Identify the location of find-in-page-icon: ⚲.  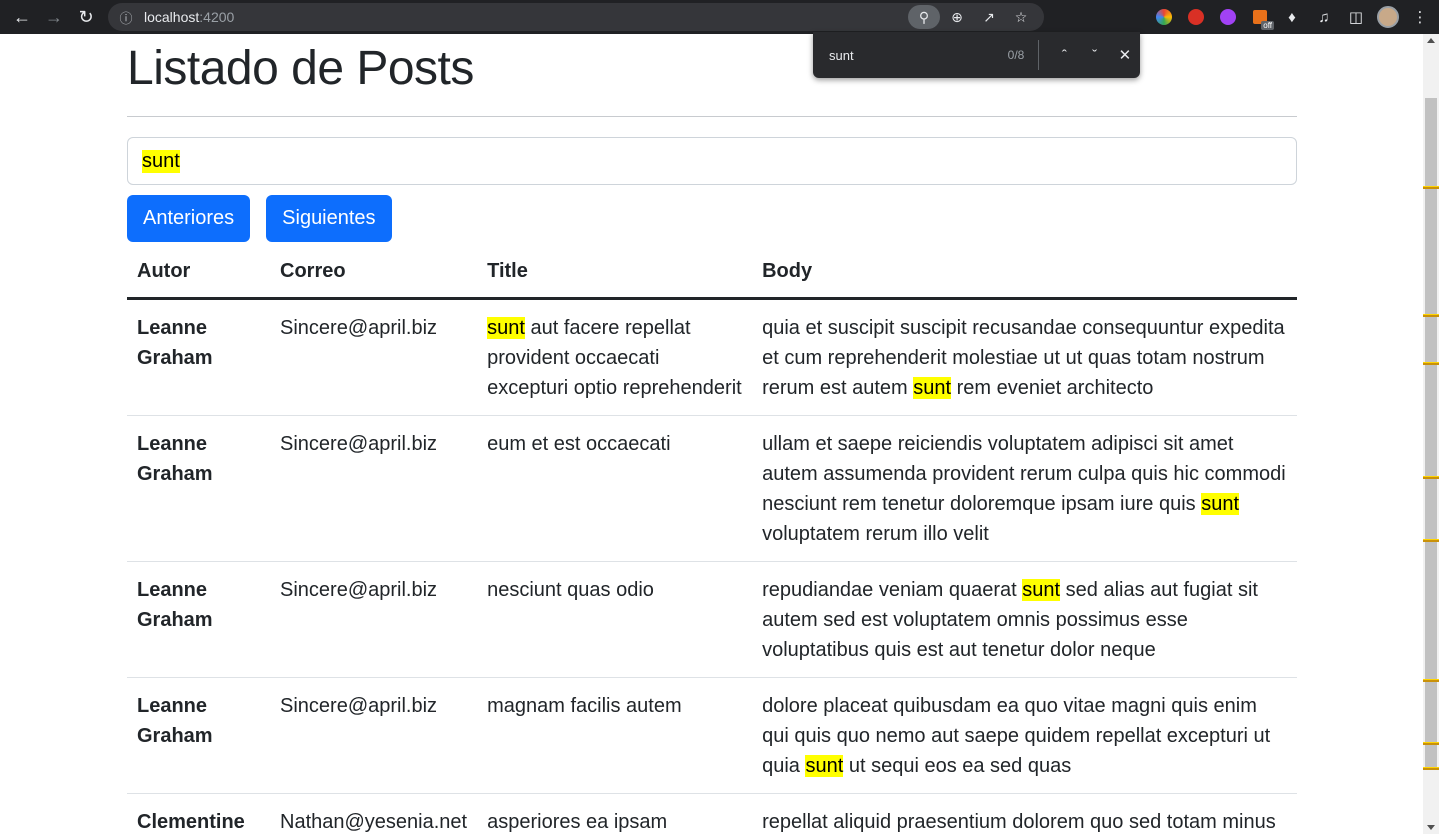
(924, 17).